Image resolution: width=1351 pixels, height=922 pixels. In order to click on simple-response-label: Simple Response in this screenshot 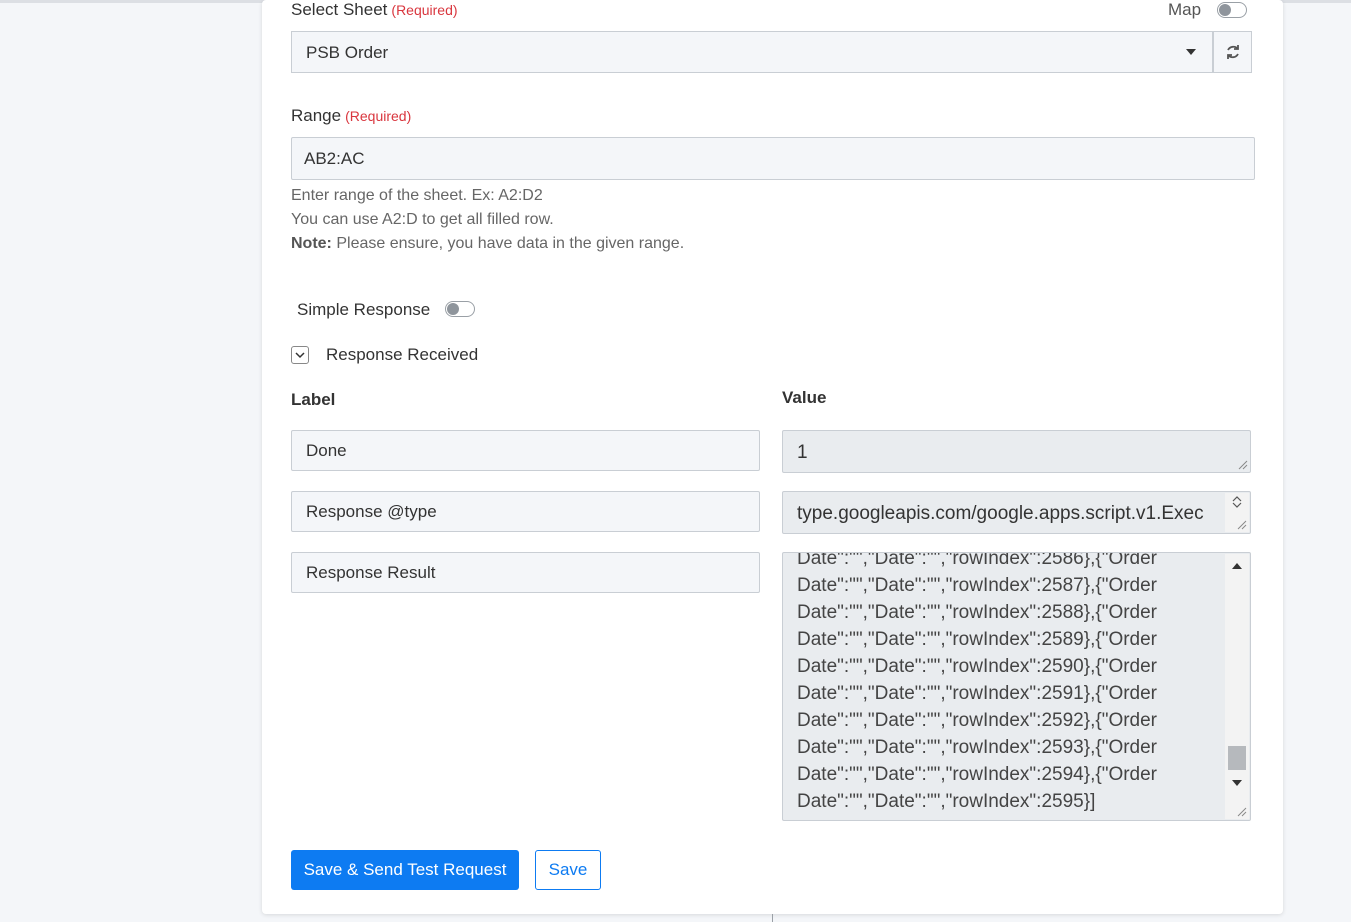, I will do `click(364, 309)`.